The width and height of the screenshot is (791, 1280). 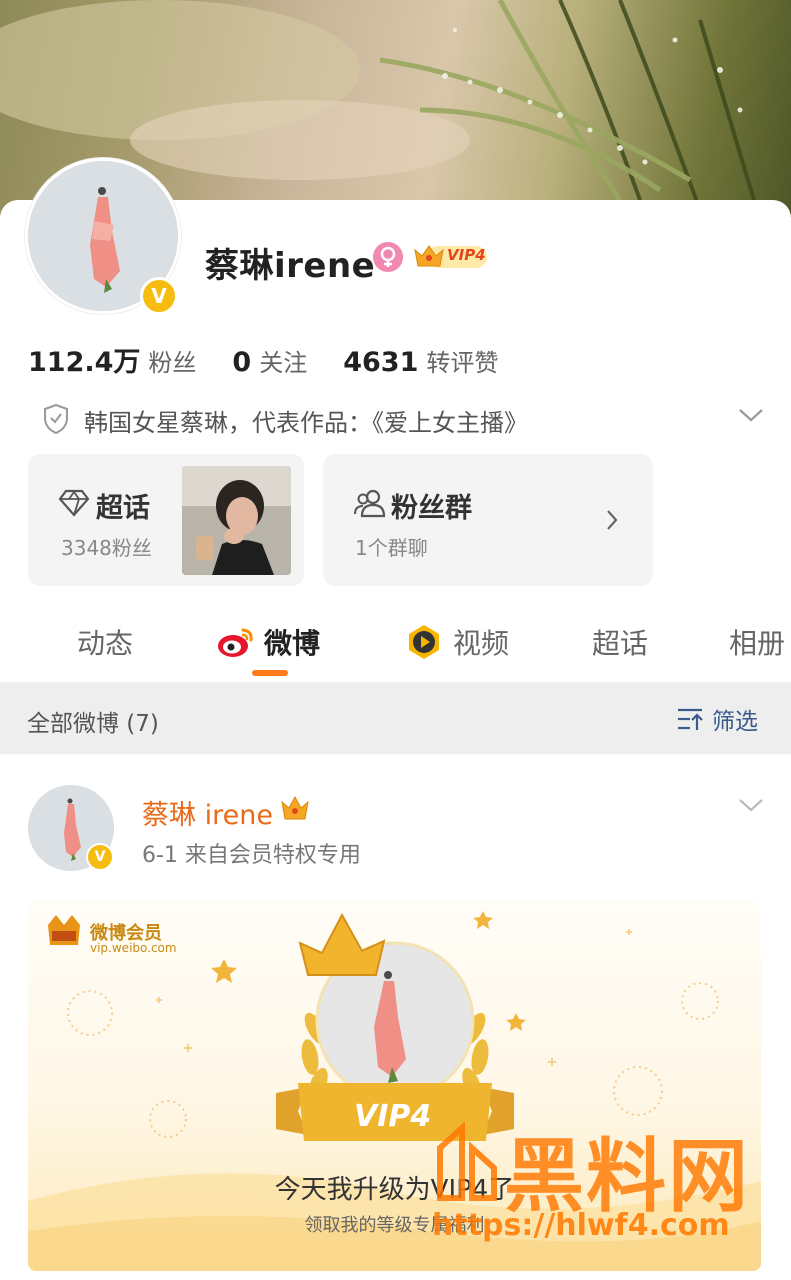 I want to click on tab-weibo: 微博, so click(x=268, y=642).